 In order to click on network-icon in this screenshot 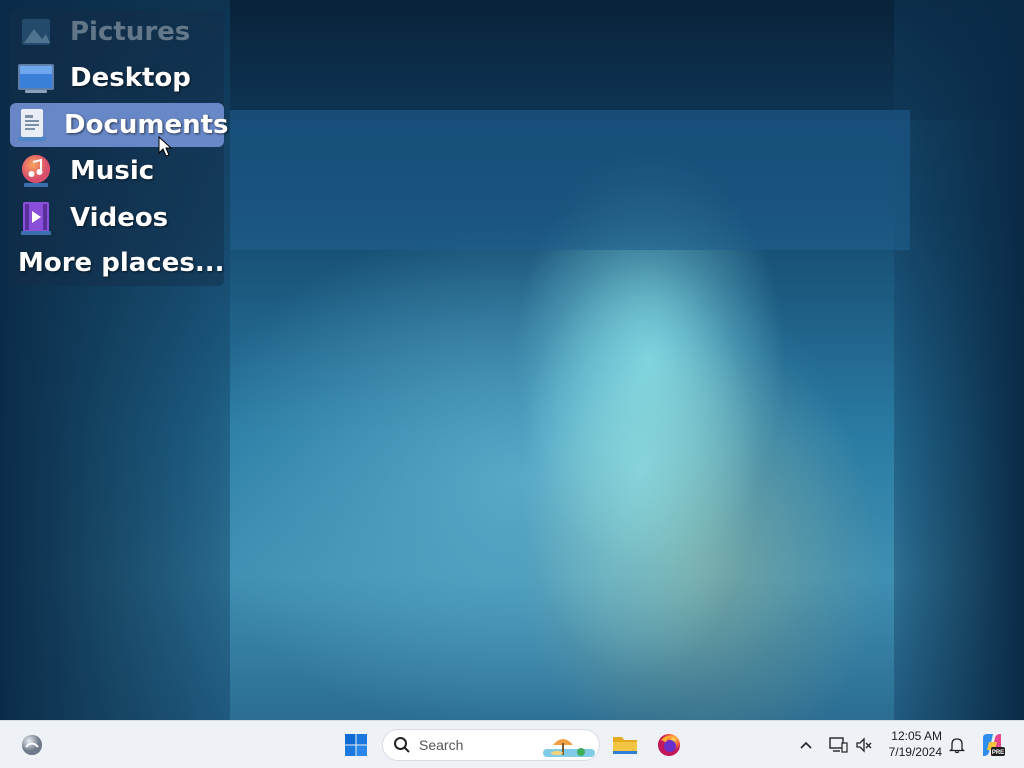, I will do `click(838, 745)`.